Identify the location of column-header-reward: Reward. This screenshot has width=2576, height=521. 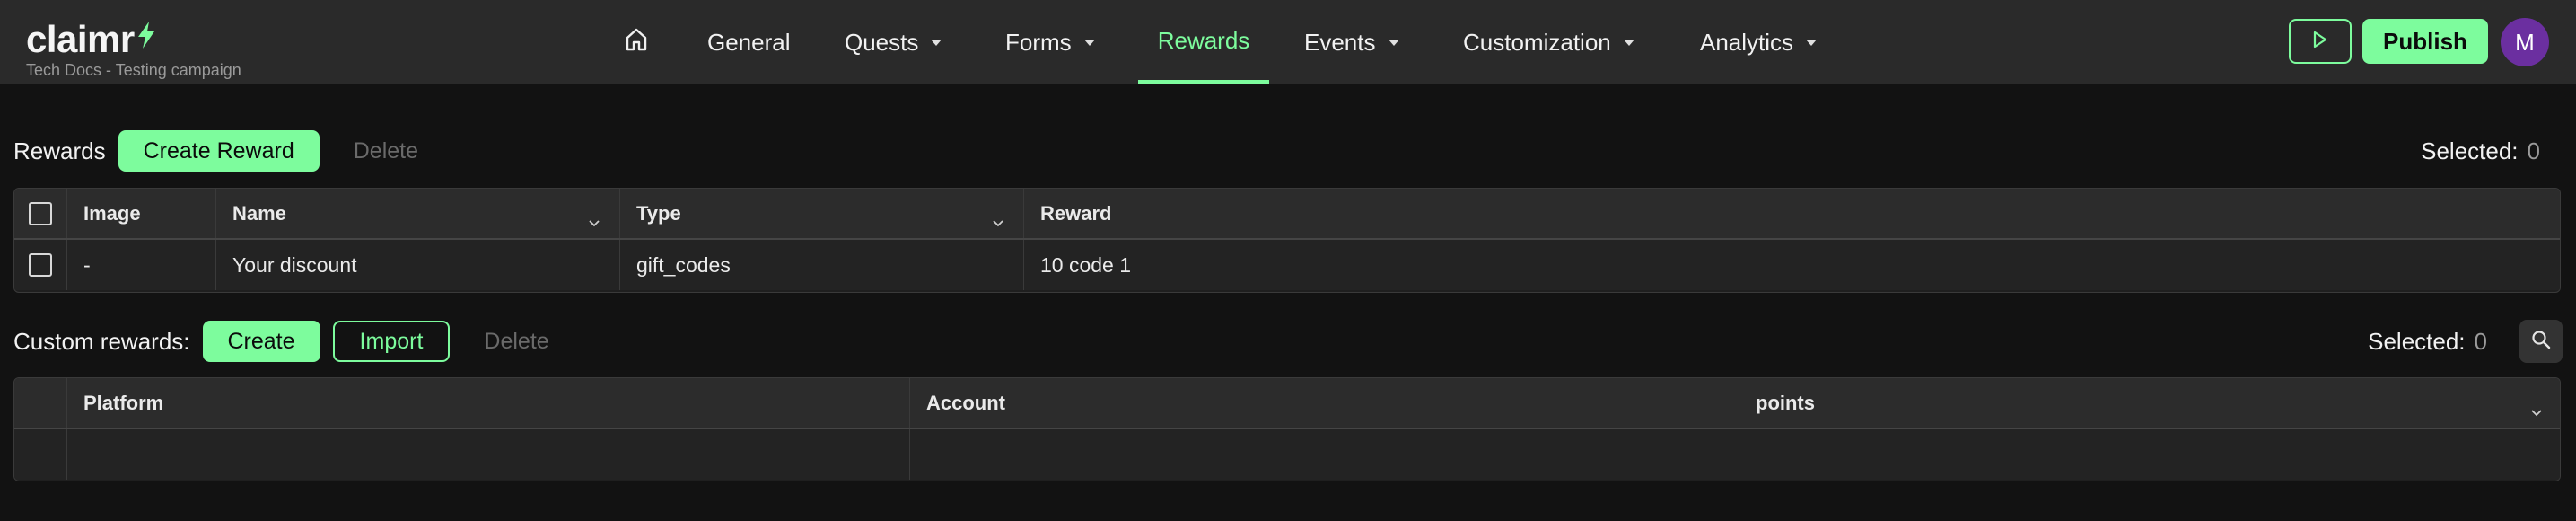
(1333, 213).